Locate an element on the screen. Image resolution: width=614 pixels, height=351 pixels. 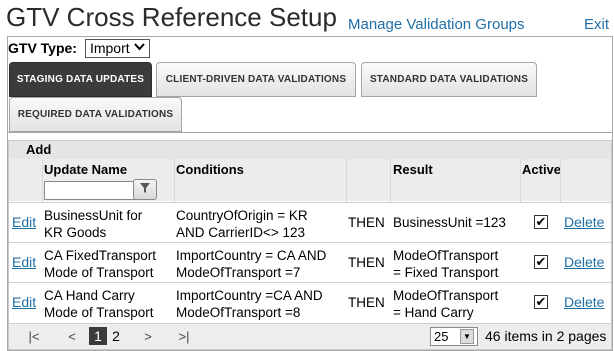
update-name-filter-input is located at coordinates (90, 190).